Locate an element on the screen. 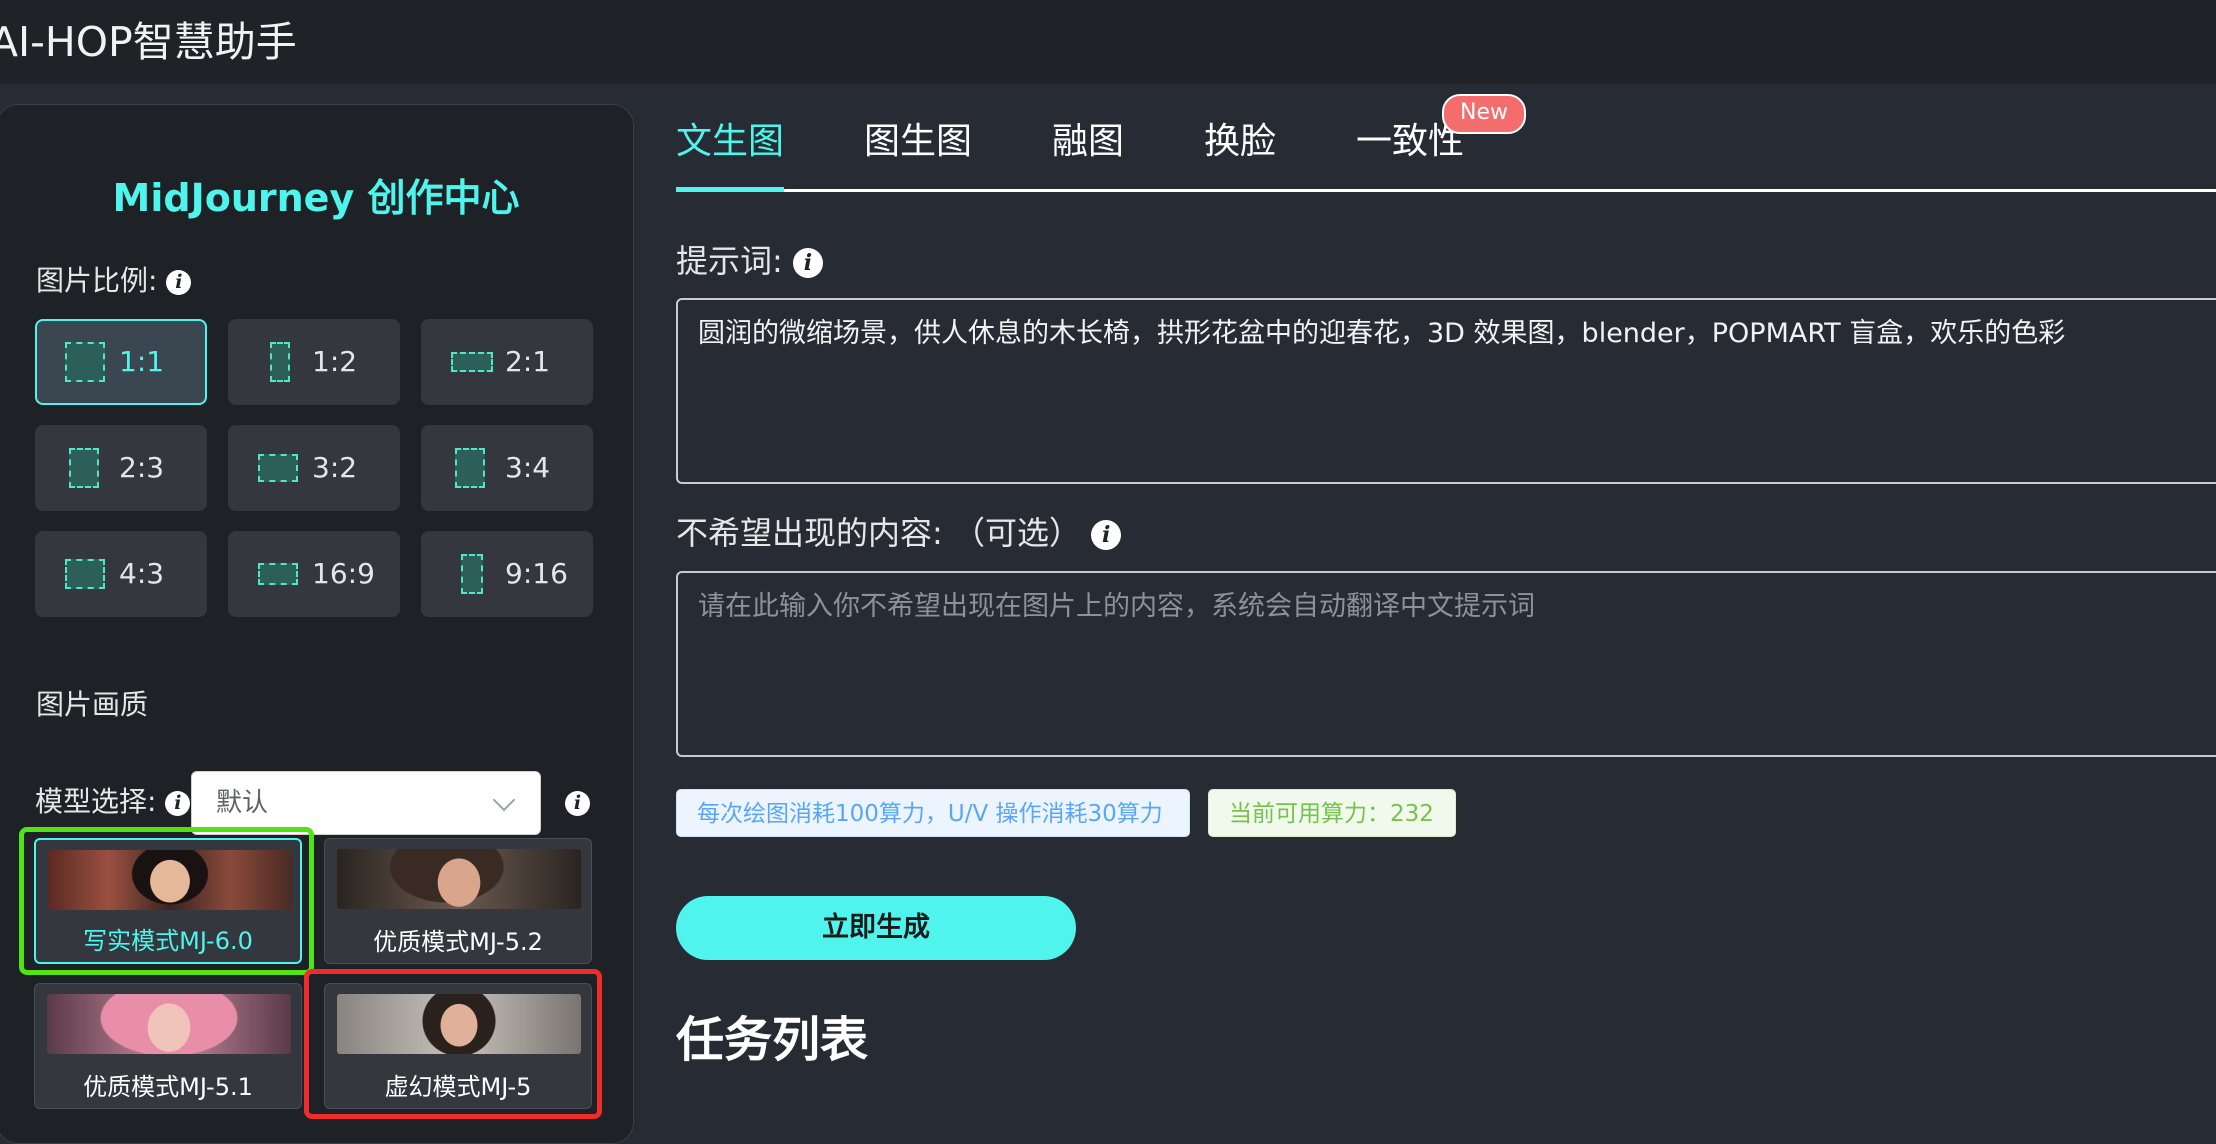 The image size is (2216, 1144). generate-button: 立即生成 is located at coordinates (876, 928).